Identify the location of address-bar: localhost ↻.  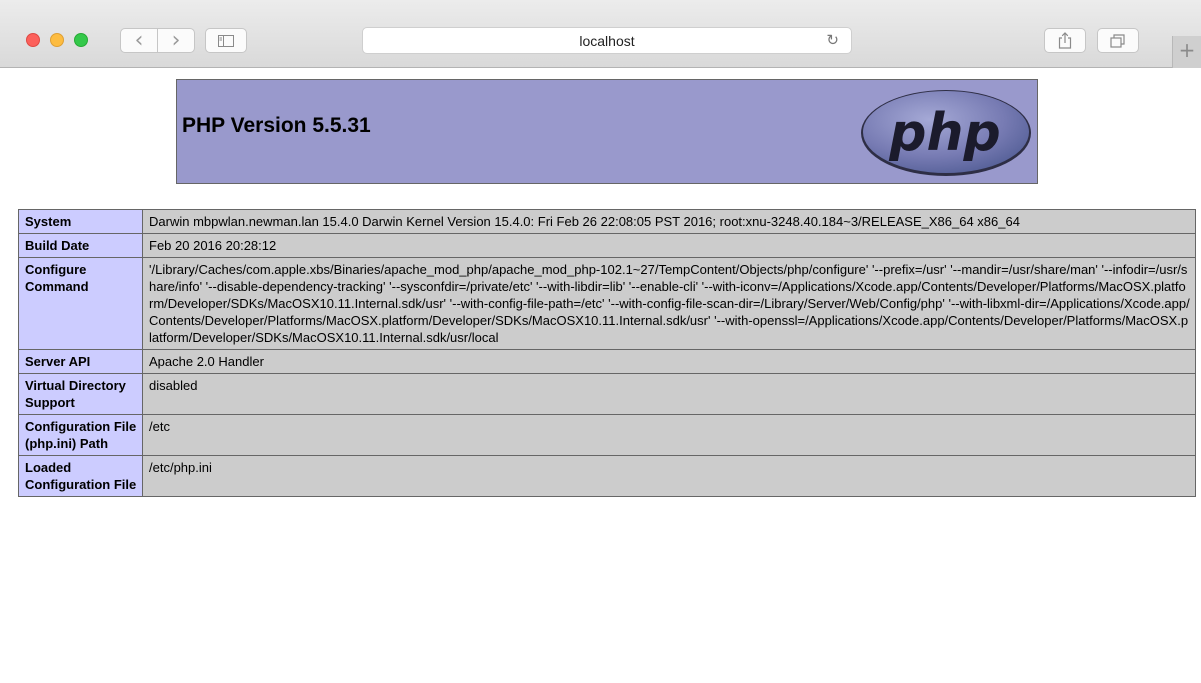
(607, 40).